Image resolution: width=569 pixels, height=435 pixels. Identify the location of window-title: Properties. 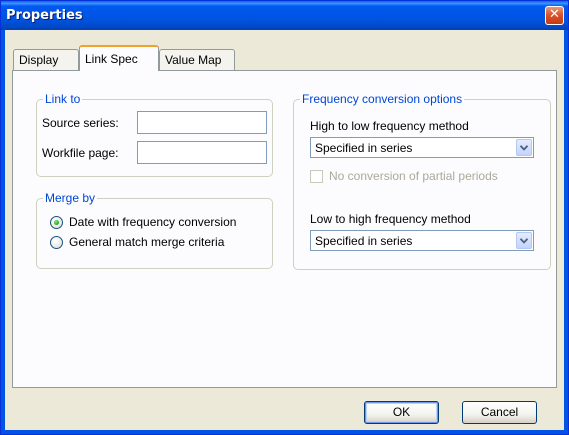
(44, 15).